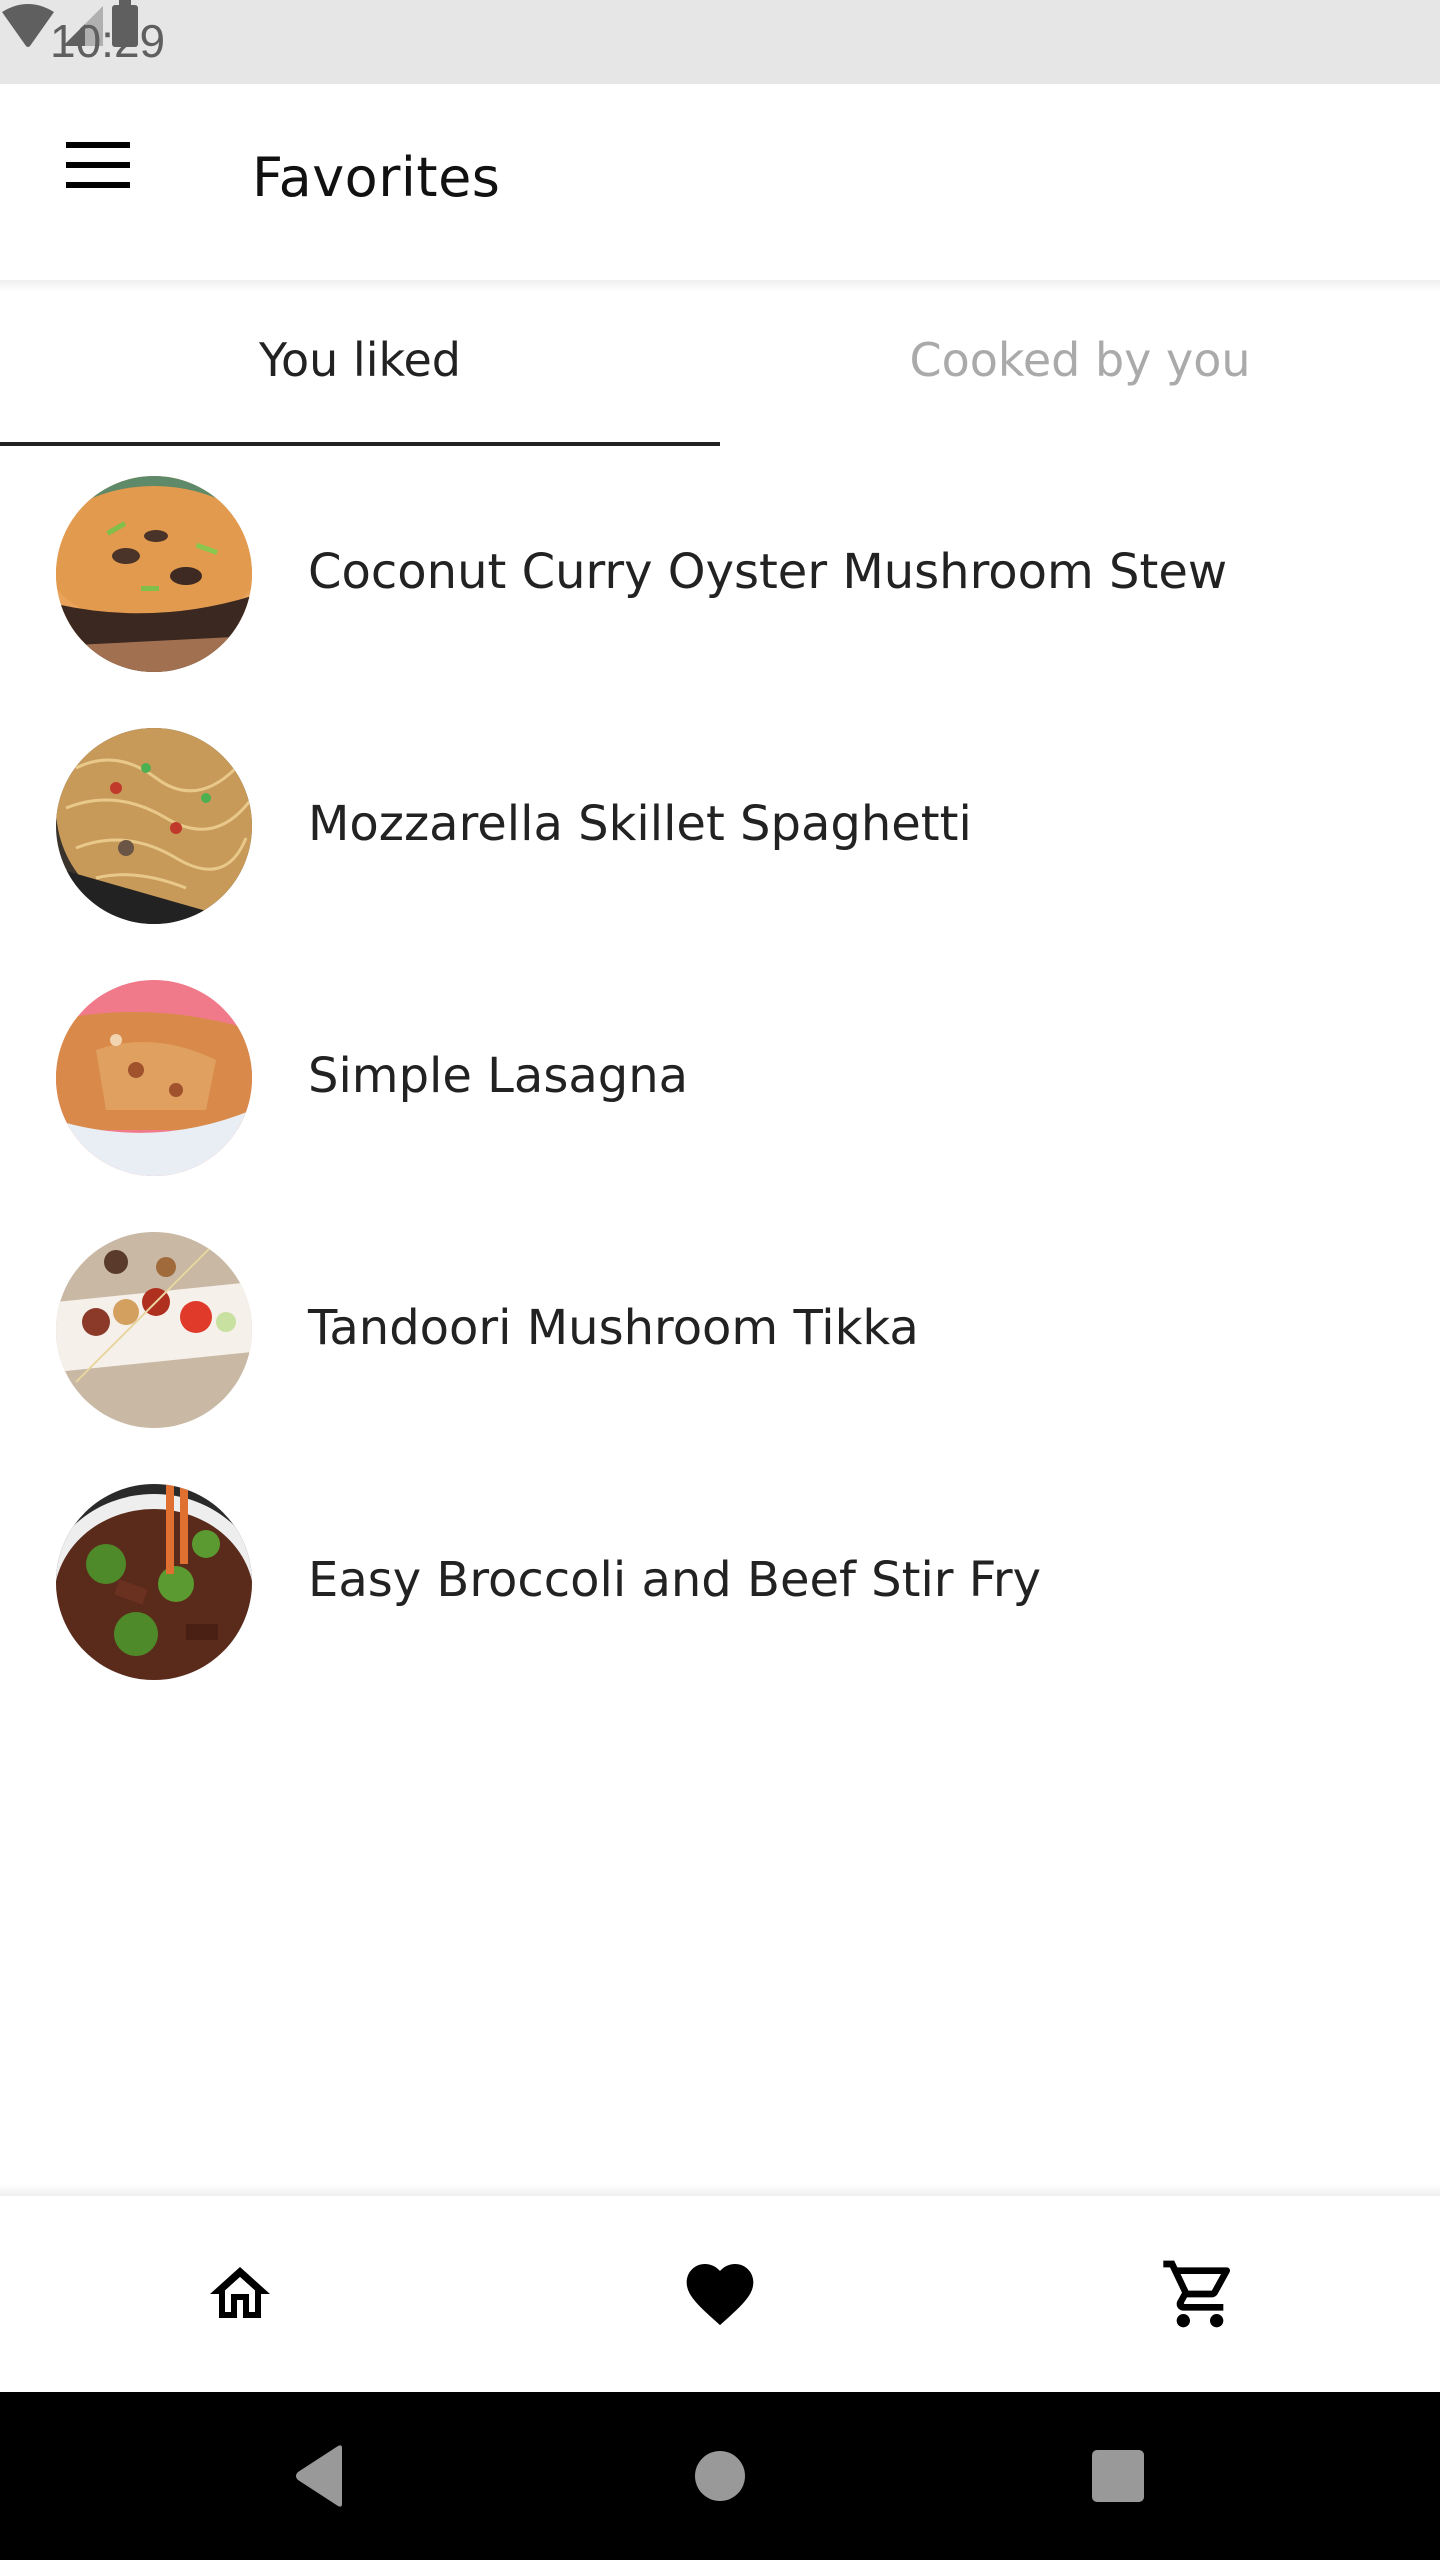 The image size is (1440, 2560). Describe the element at coordinates (28, 25) in the screenshot. I see `wifi-icon` at that location.